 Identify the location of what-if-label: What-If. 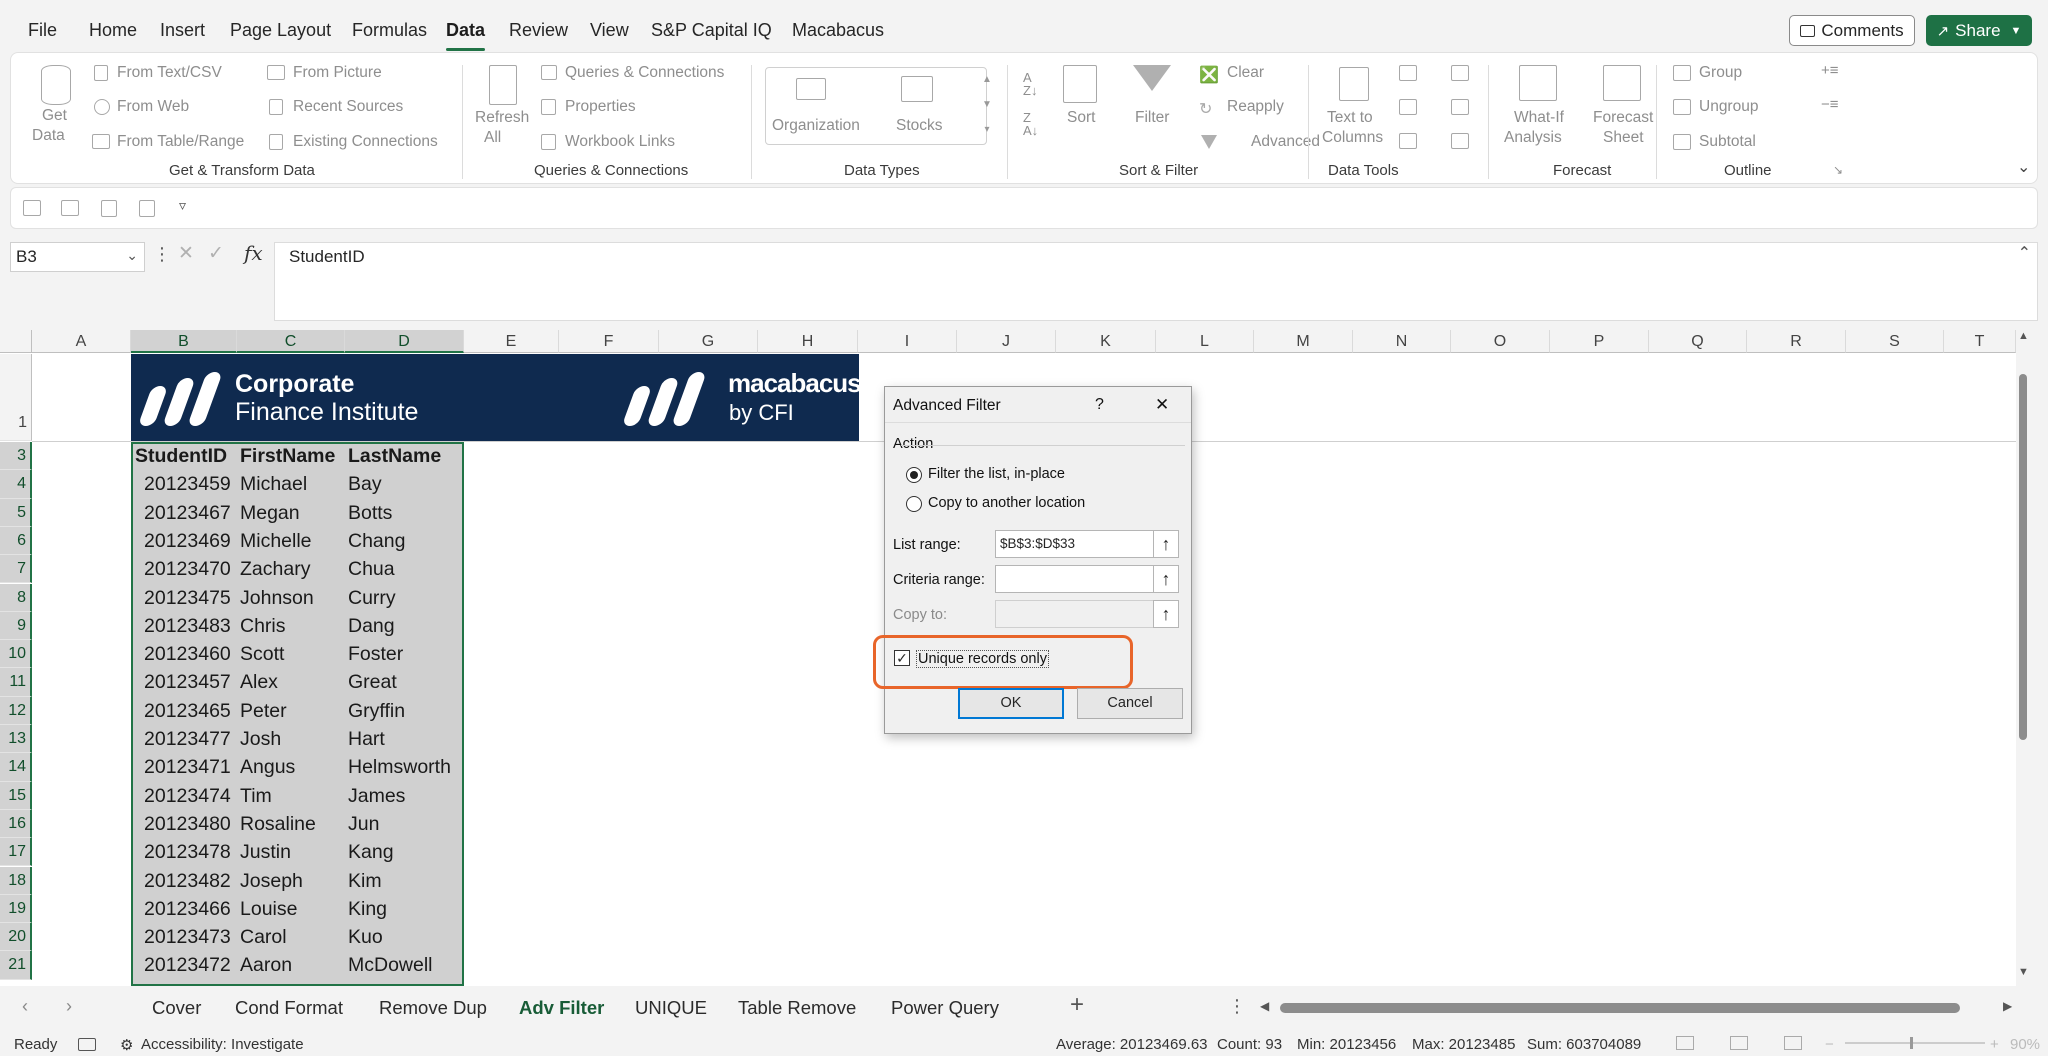
(1539, 118).